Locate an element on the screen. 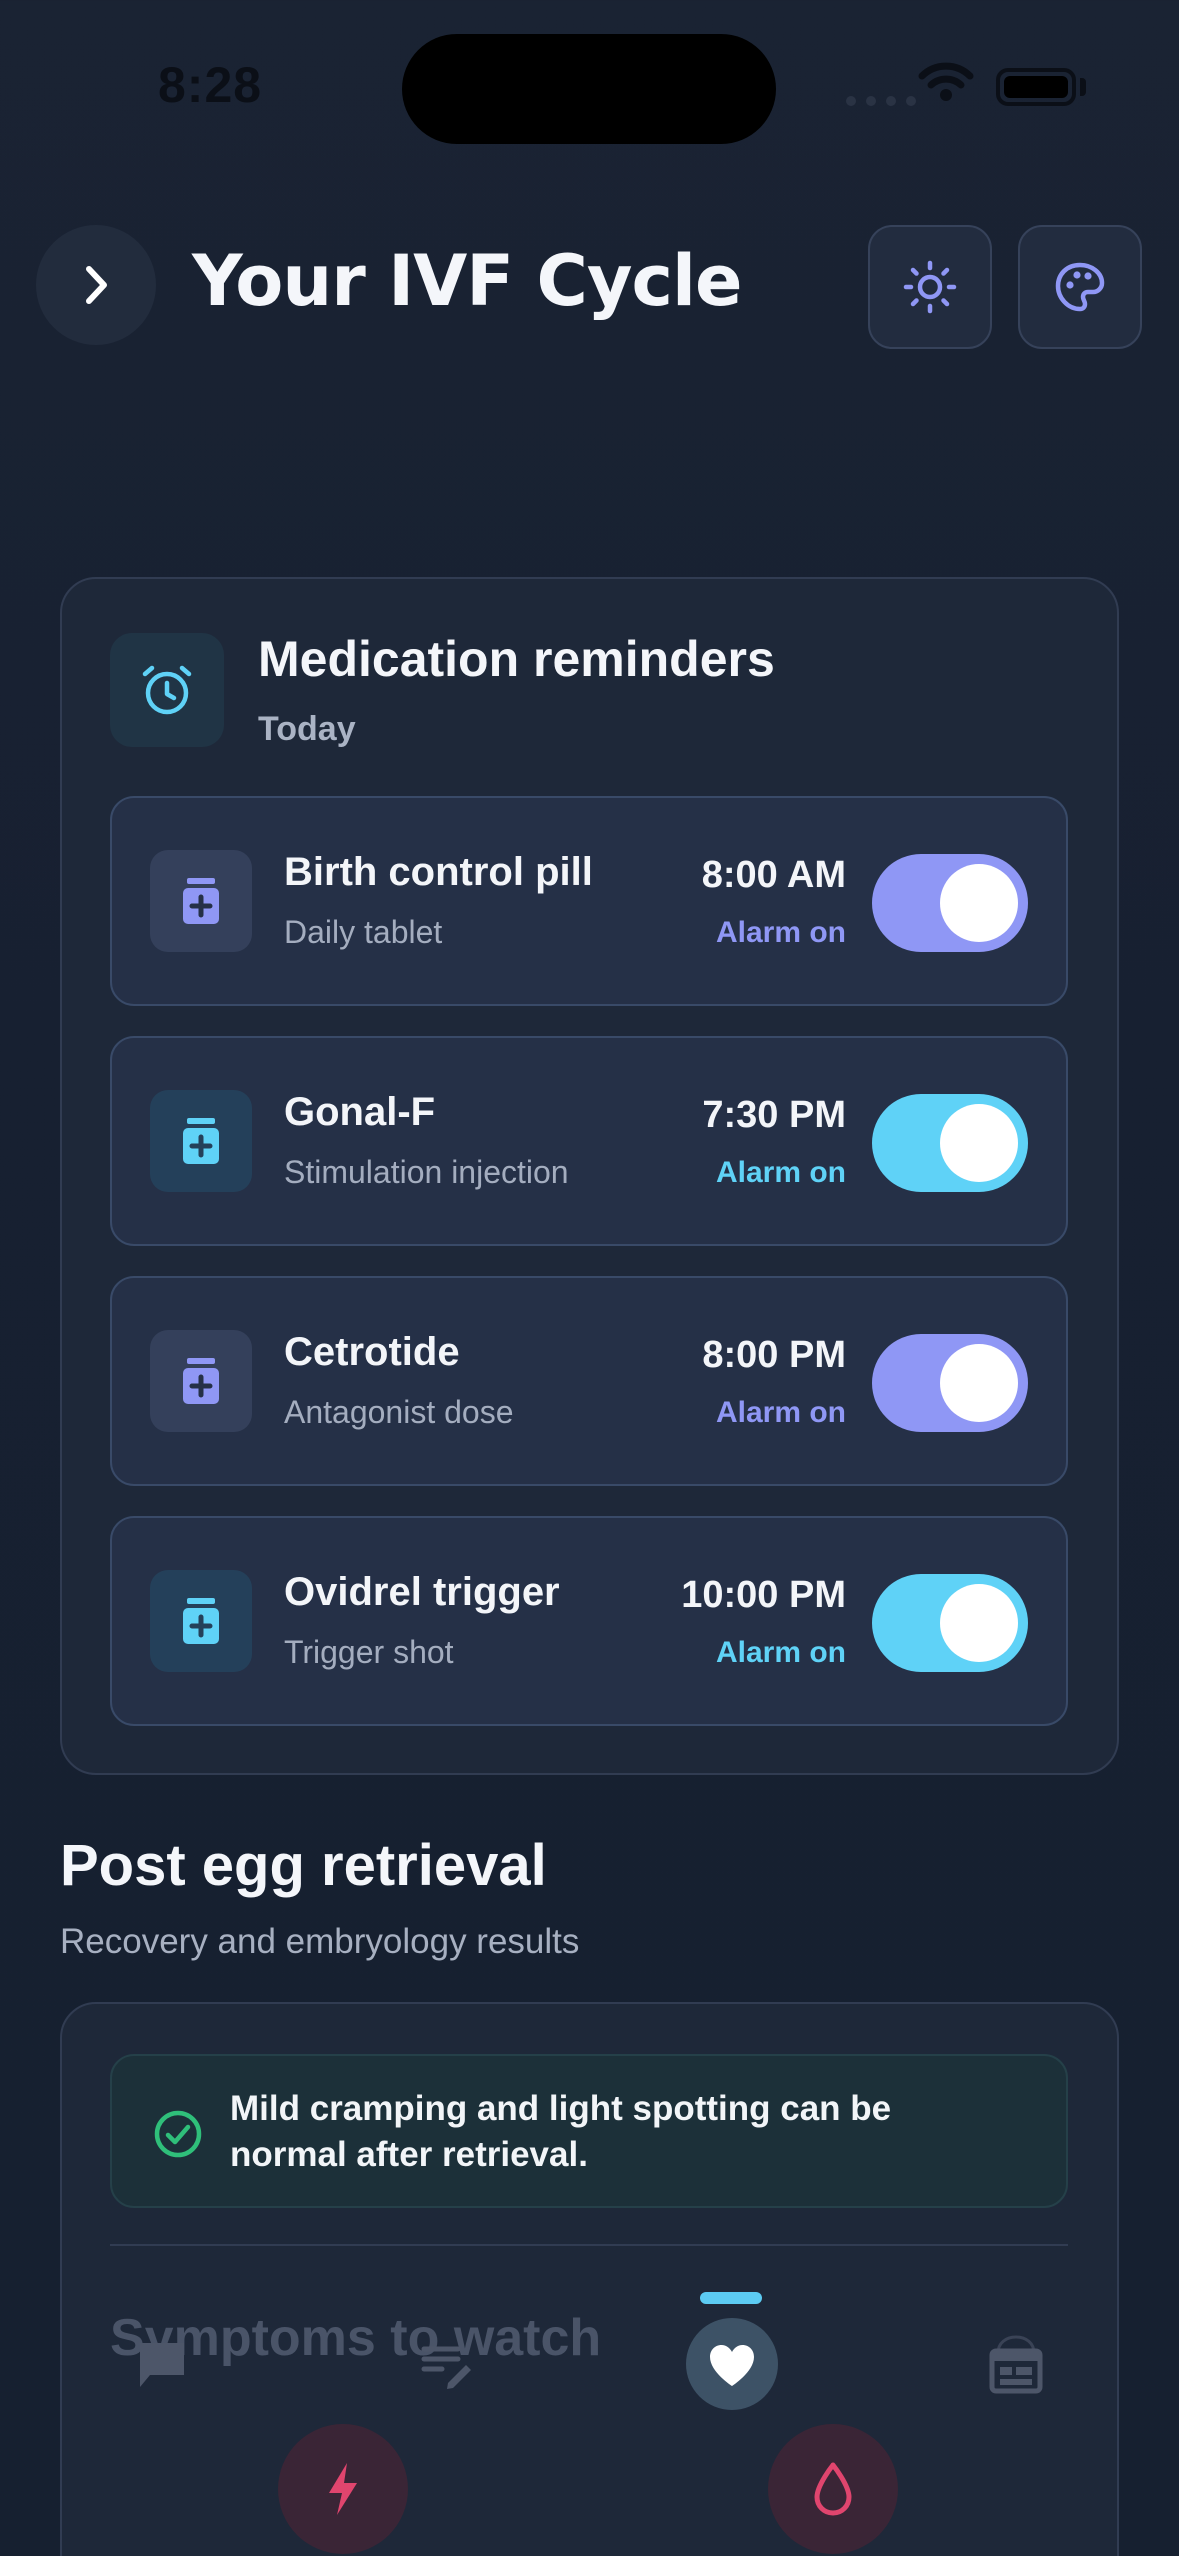  section-title: Post egg retrieval is located at coordinates (303, 1865).